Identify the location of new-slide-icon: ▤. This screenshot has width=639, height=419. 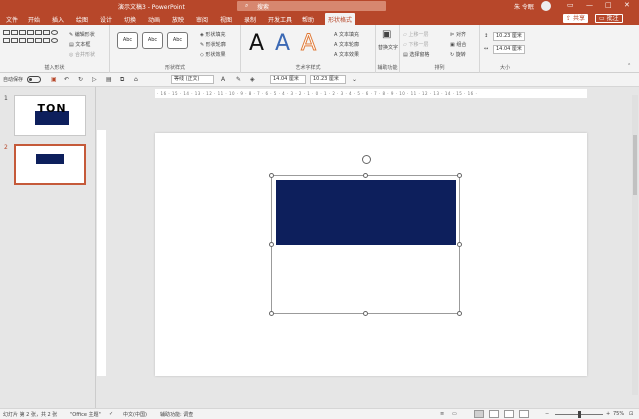
(109, 79).